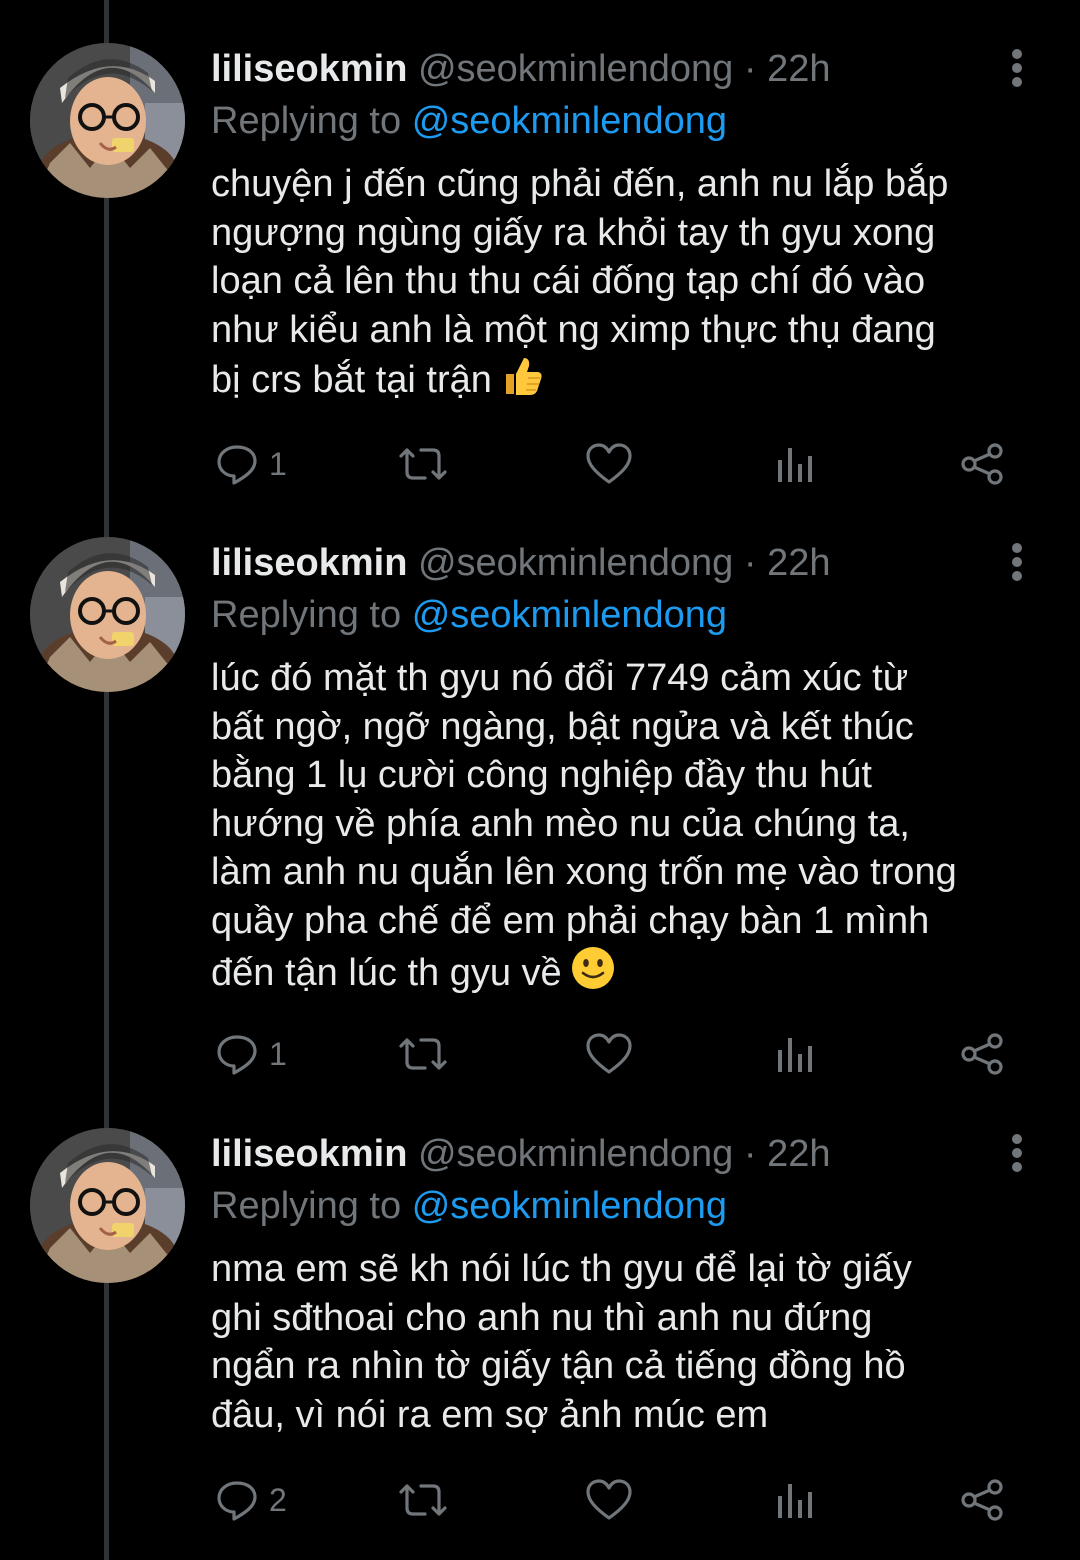 Image resolution: width=1080 pixels, height=1560 pixels. Describe the element at coordinates (542, 1317) in the screenshot. I see `tweet-text-line: ghi sđthoai cho anh nu thì anh nu đứng` at that location.